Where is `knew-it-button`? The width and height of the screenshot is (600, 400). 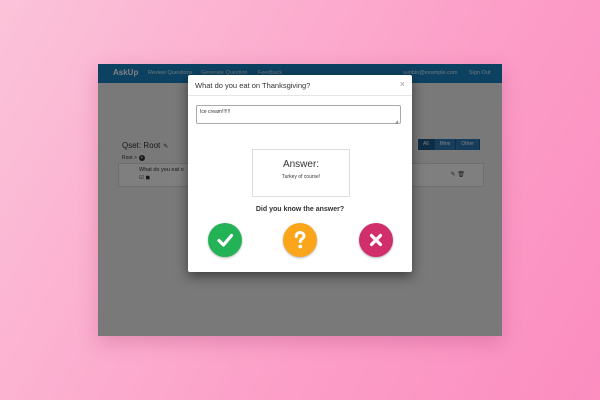
knew-it-button is located at coordinates (225, 240).